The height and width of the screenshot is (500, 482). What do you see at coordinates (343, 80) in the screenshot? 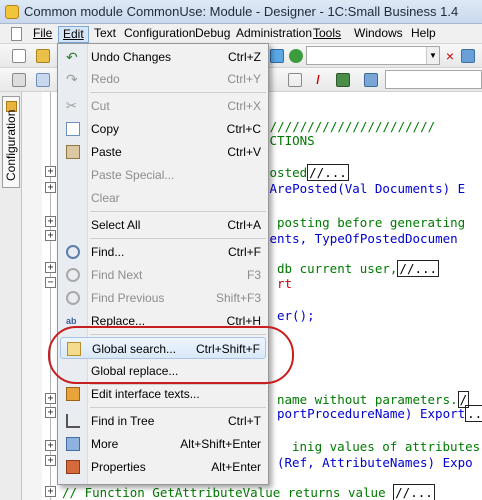
I see `check-syntax-icon` at bounding box center [343, 80].